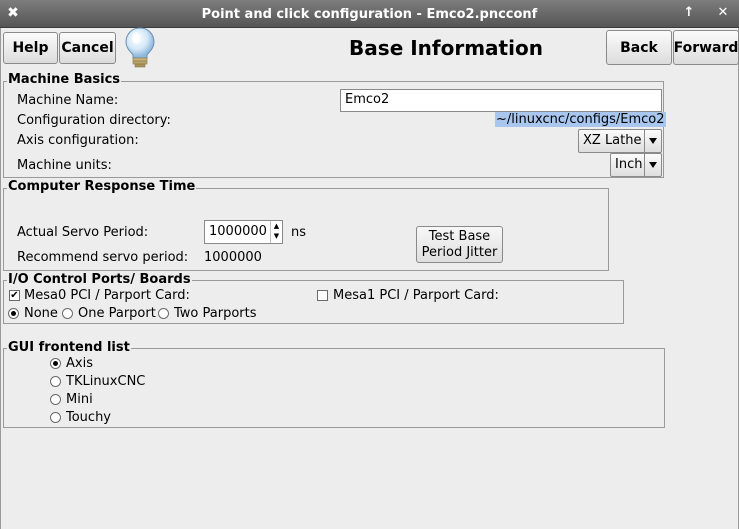 This screenshot has height=529, width=739. Describe the element at coordinates (79, 399) in the screenshot. I see `gui-mini-label: Mini` at that location.